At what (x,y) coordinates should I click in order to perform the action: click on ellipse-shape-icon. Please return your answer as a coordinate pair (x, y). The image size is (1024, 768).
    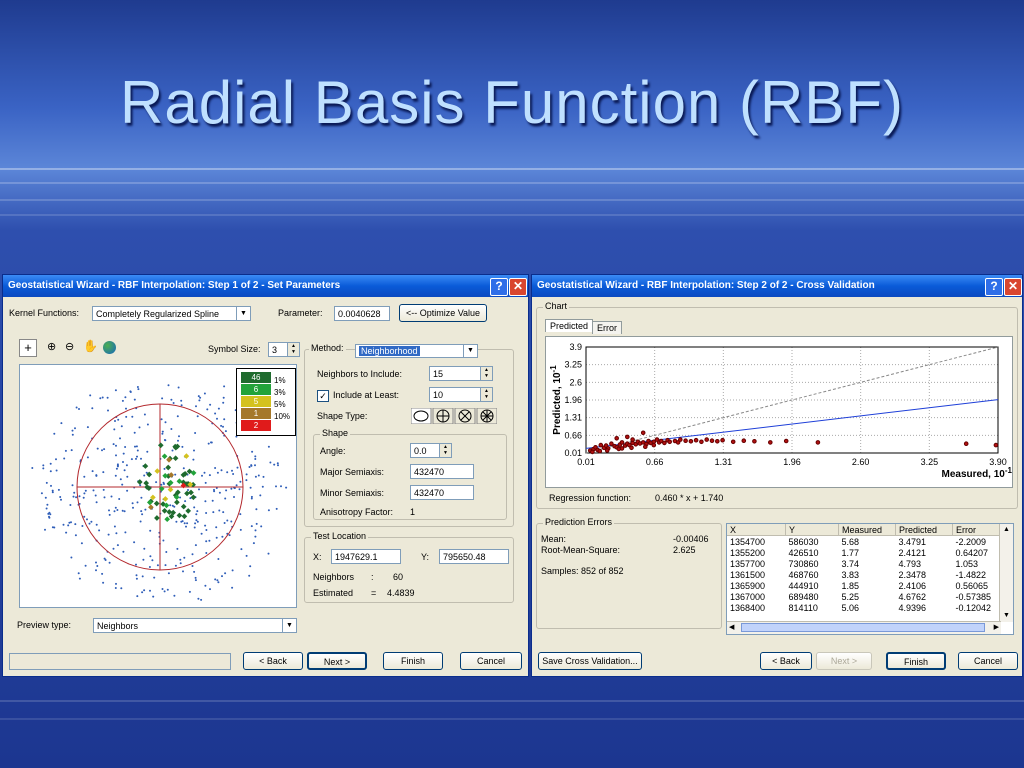
    Looking at the image, I should click on (421, 416).